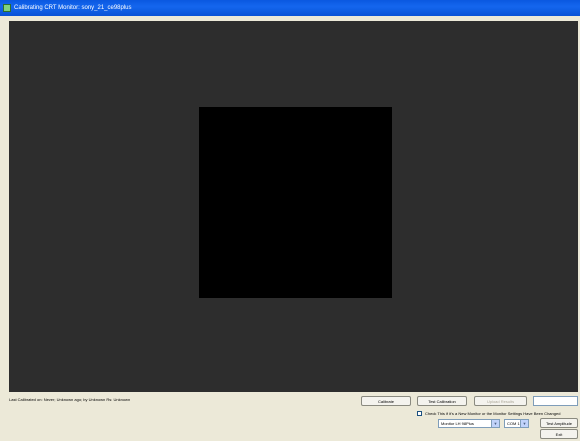 The image size is (580, 441). Describe the element at coordinates (295, 202) in the screenshot. I see `calibration-patch` at that location.